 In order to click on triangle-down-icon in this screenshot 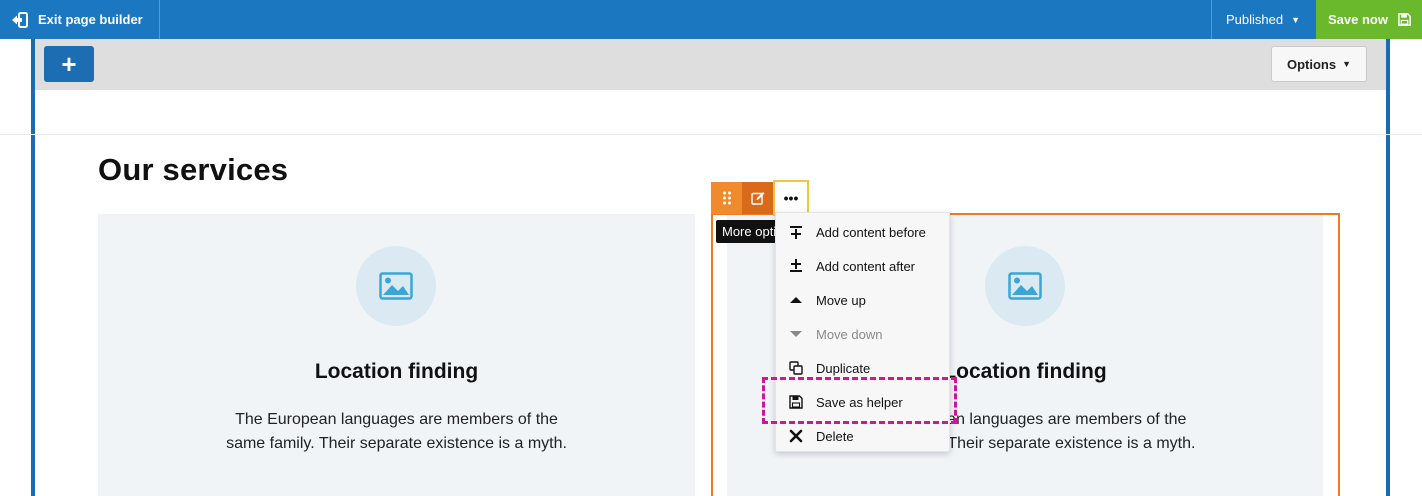, I will do `click(796, 334)`.